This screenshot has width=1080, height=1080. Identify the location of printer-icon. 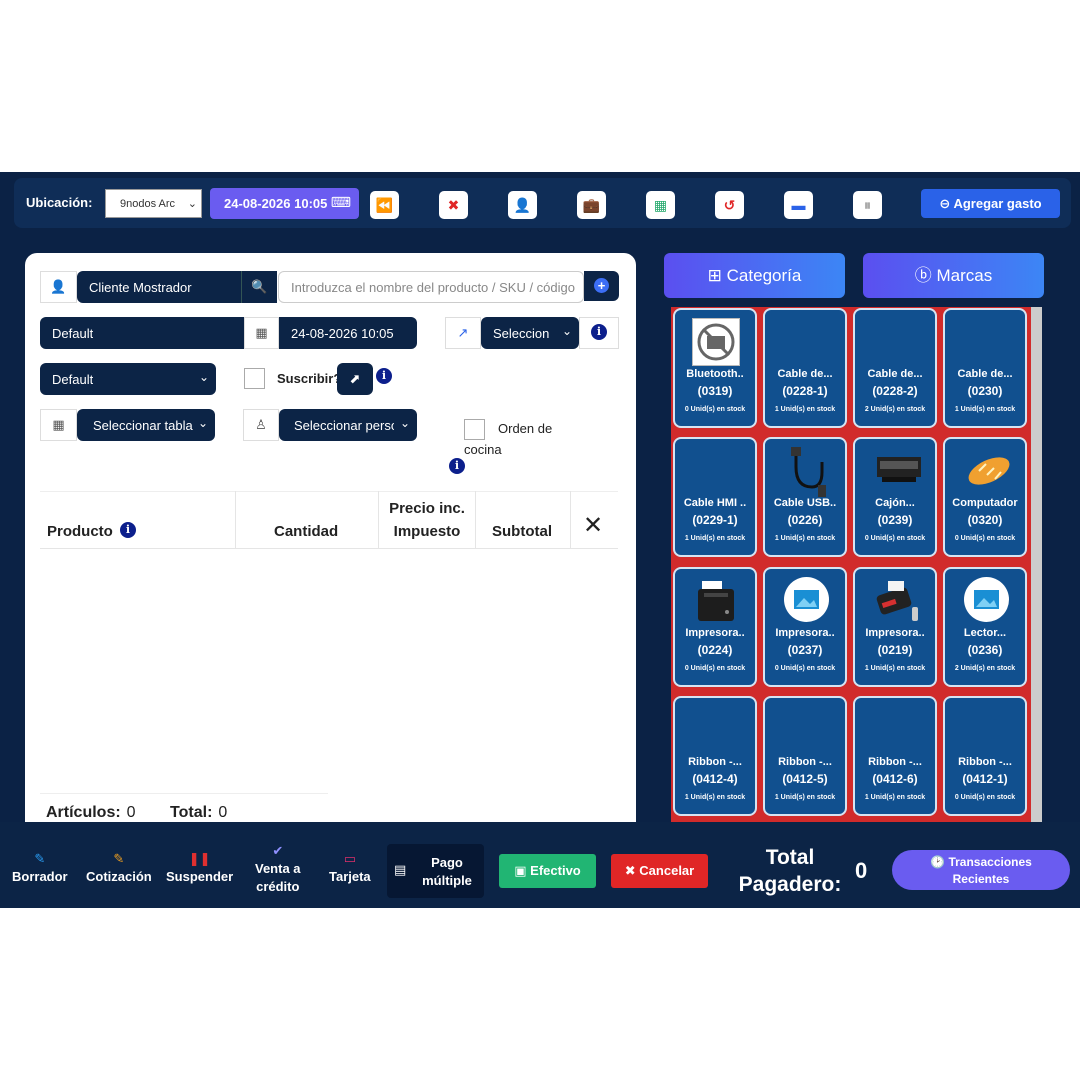
(716, 599).